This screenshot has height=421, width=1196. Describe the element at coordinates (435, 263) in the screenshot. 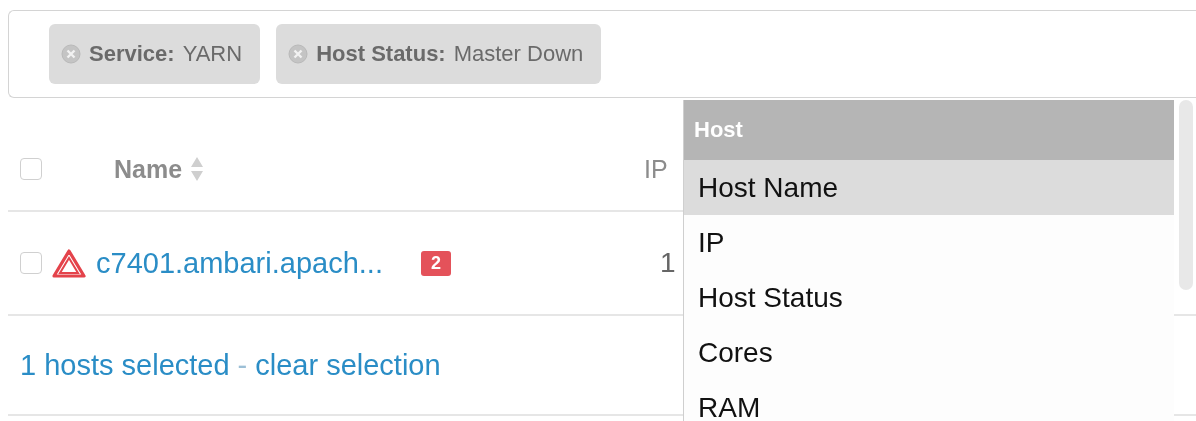

I see `alert-count: 2` at that location.